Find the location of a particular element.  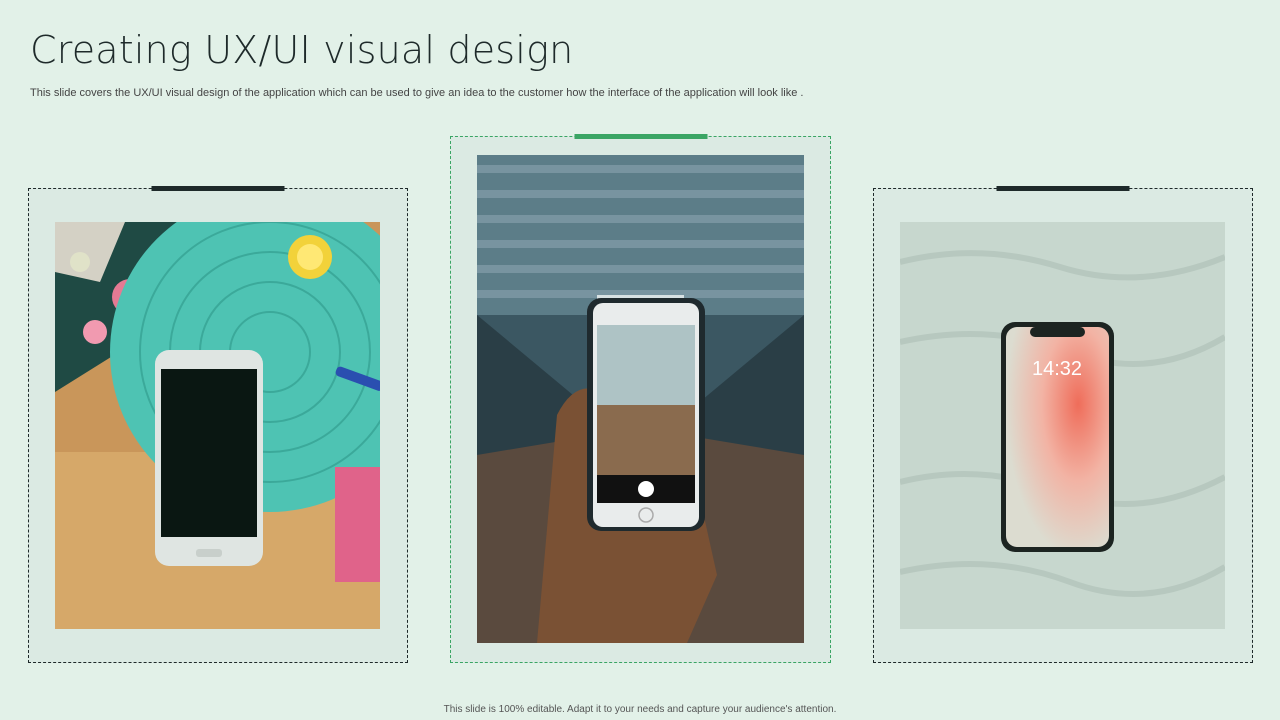

slide-title: Creating UX/UI visual design is located at coordinates (302, 50).